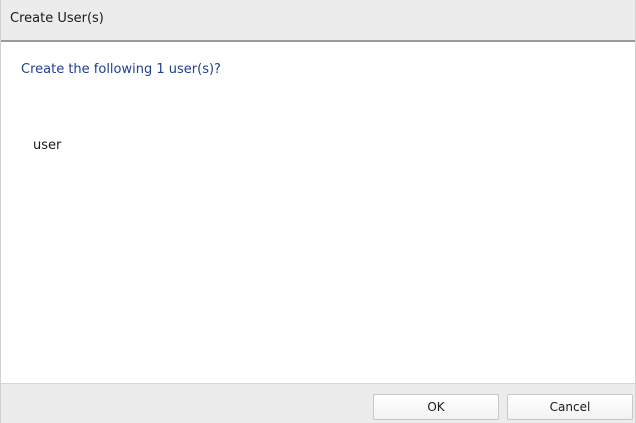 The width and height of the screenshot is (636, 423). I want to click on dialog-titlebar: Create User(s), so click(318, 21).